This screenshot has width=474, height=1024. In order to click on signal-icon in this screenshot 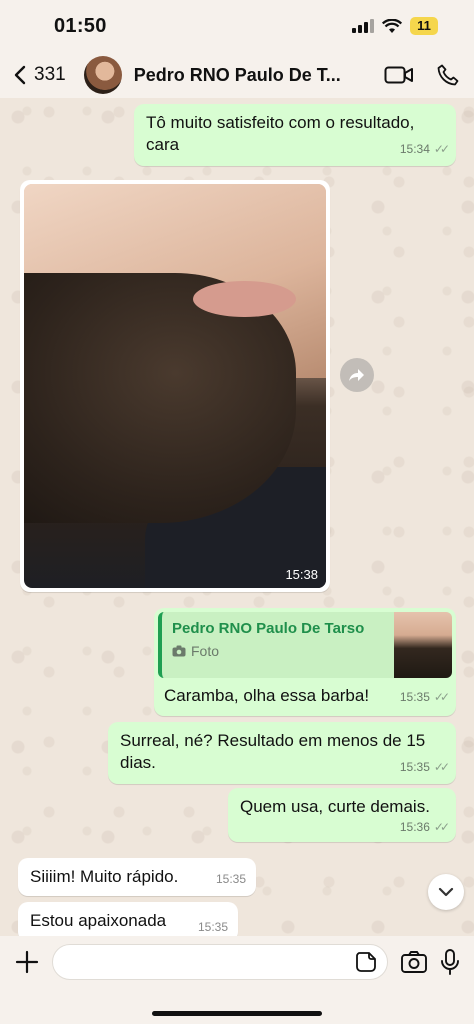, I will do `click(363, 26)`.